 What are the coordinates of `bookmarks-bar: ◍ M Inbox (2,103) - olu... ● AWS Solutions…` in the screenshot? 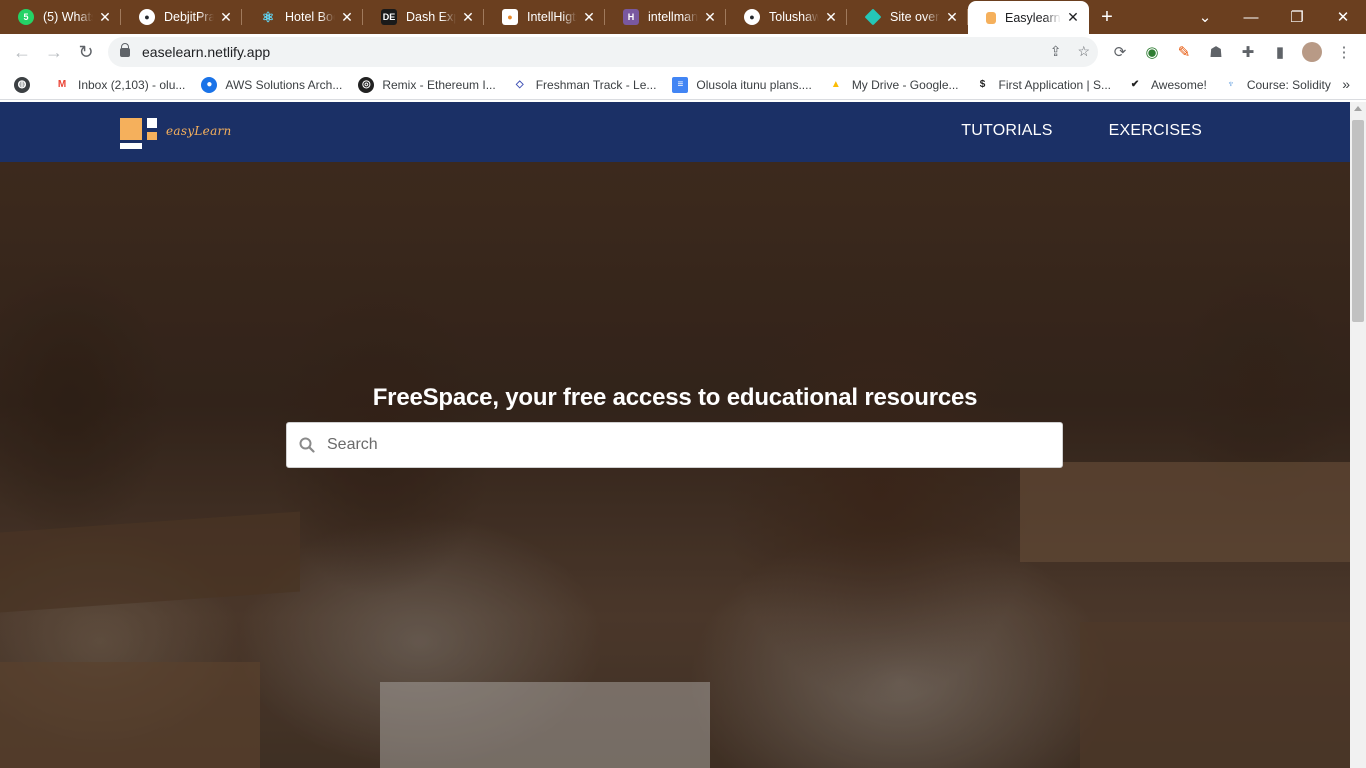 It's located at (683, 85).